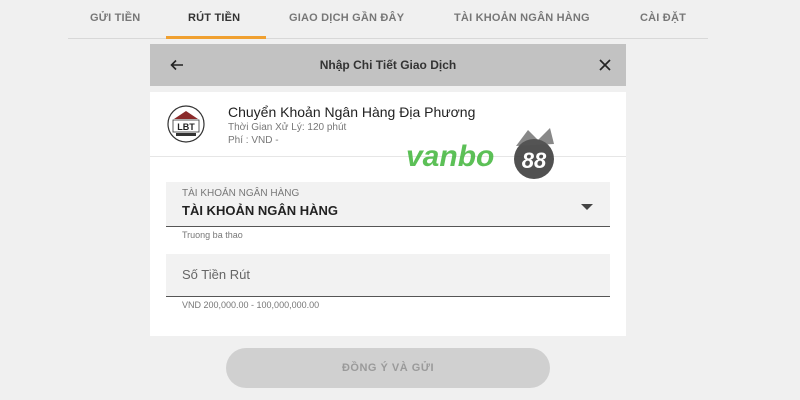 Image resolution: width=800 pixels, height=400 pixels. What do you see at coordinates (534, 160) in the screenshot?
I see `svg-text: 88` at bounding box center [534, 160].